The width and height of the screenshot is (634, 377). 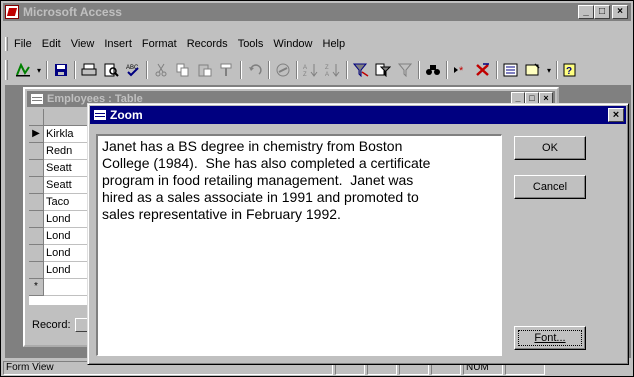 I want to click on app-title: Microsoft Access, so click(x=72, y=12).